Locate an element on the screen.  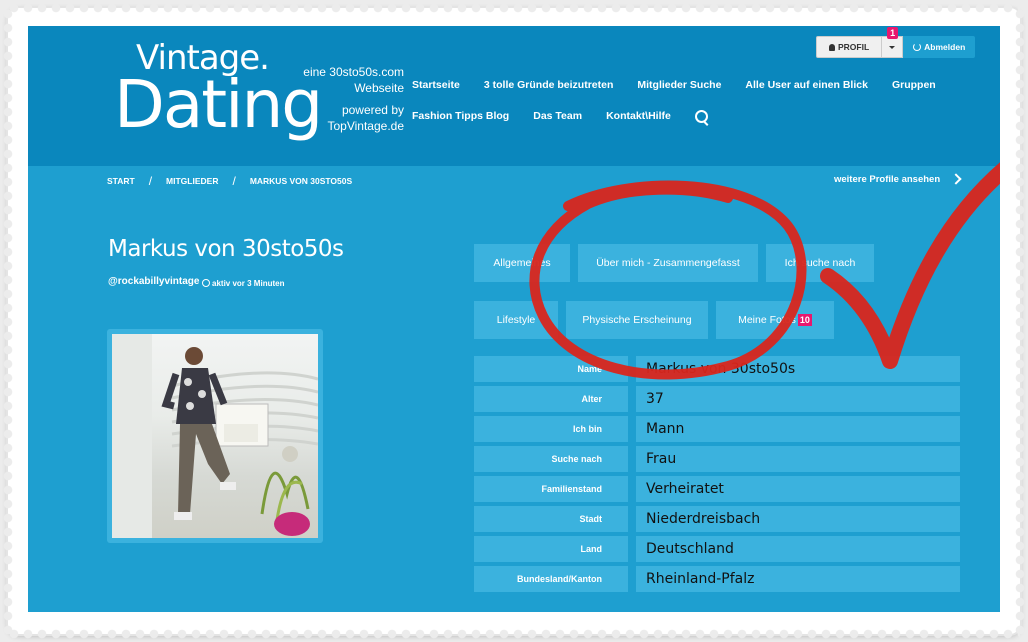
profile-name: Markus von 30sto50s is located at coordinates (226, 249).